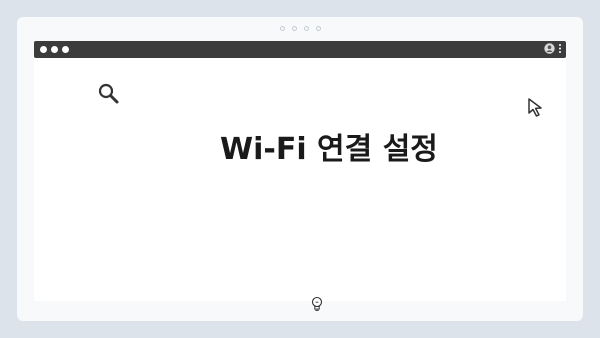 The width and height of the screenshot is (600, 338). Describe the element at coordinates (329, 149) in the screenshot. I see `page-title: Wi-Fi 연결 설정` at that location.